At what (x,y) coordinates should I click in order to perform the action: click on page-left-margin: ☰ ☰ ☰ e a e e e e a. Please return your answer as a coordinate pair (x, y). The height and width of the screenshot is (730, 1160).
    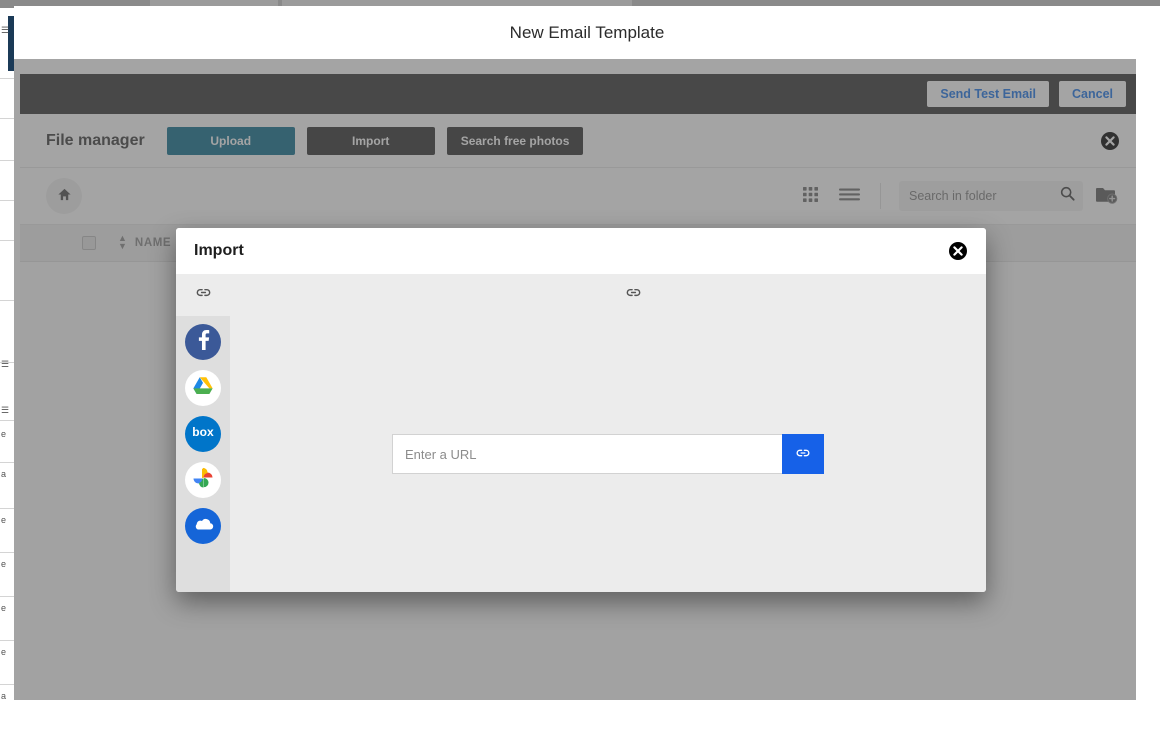
    Looking at the image, I should click on (7, 369).